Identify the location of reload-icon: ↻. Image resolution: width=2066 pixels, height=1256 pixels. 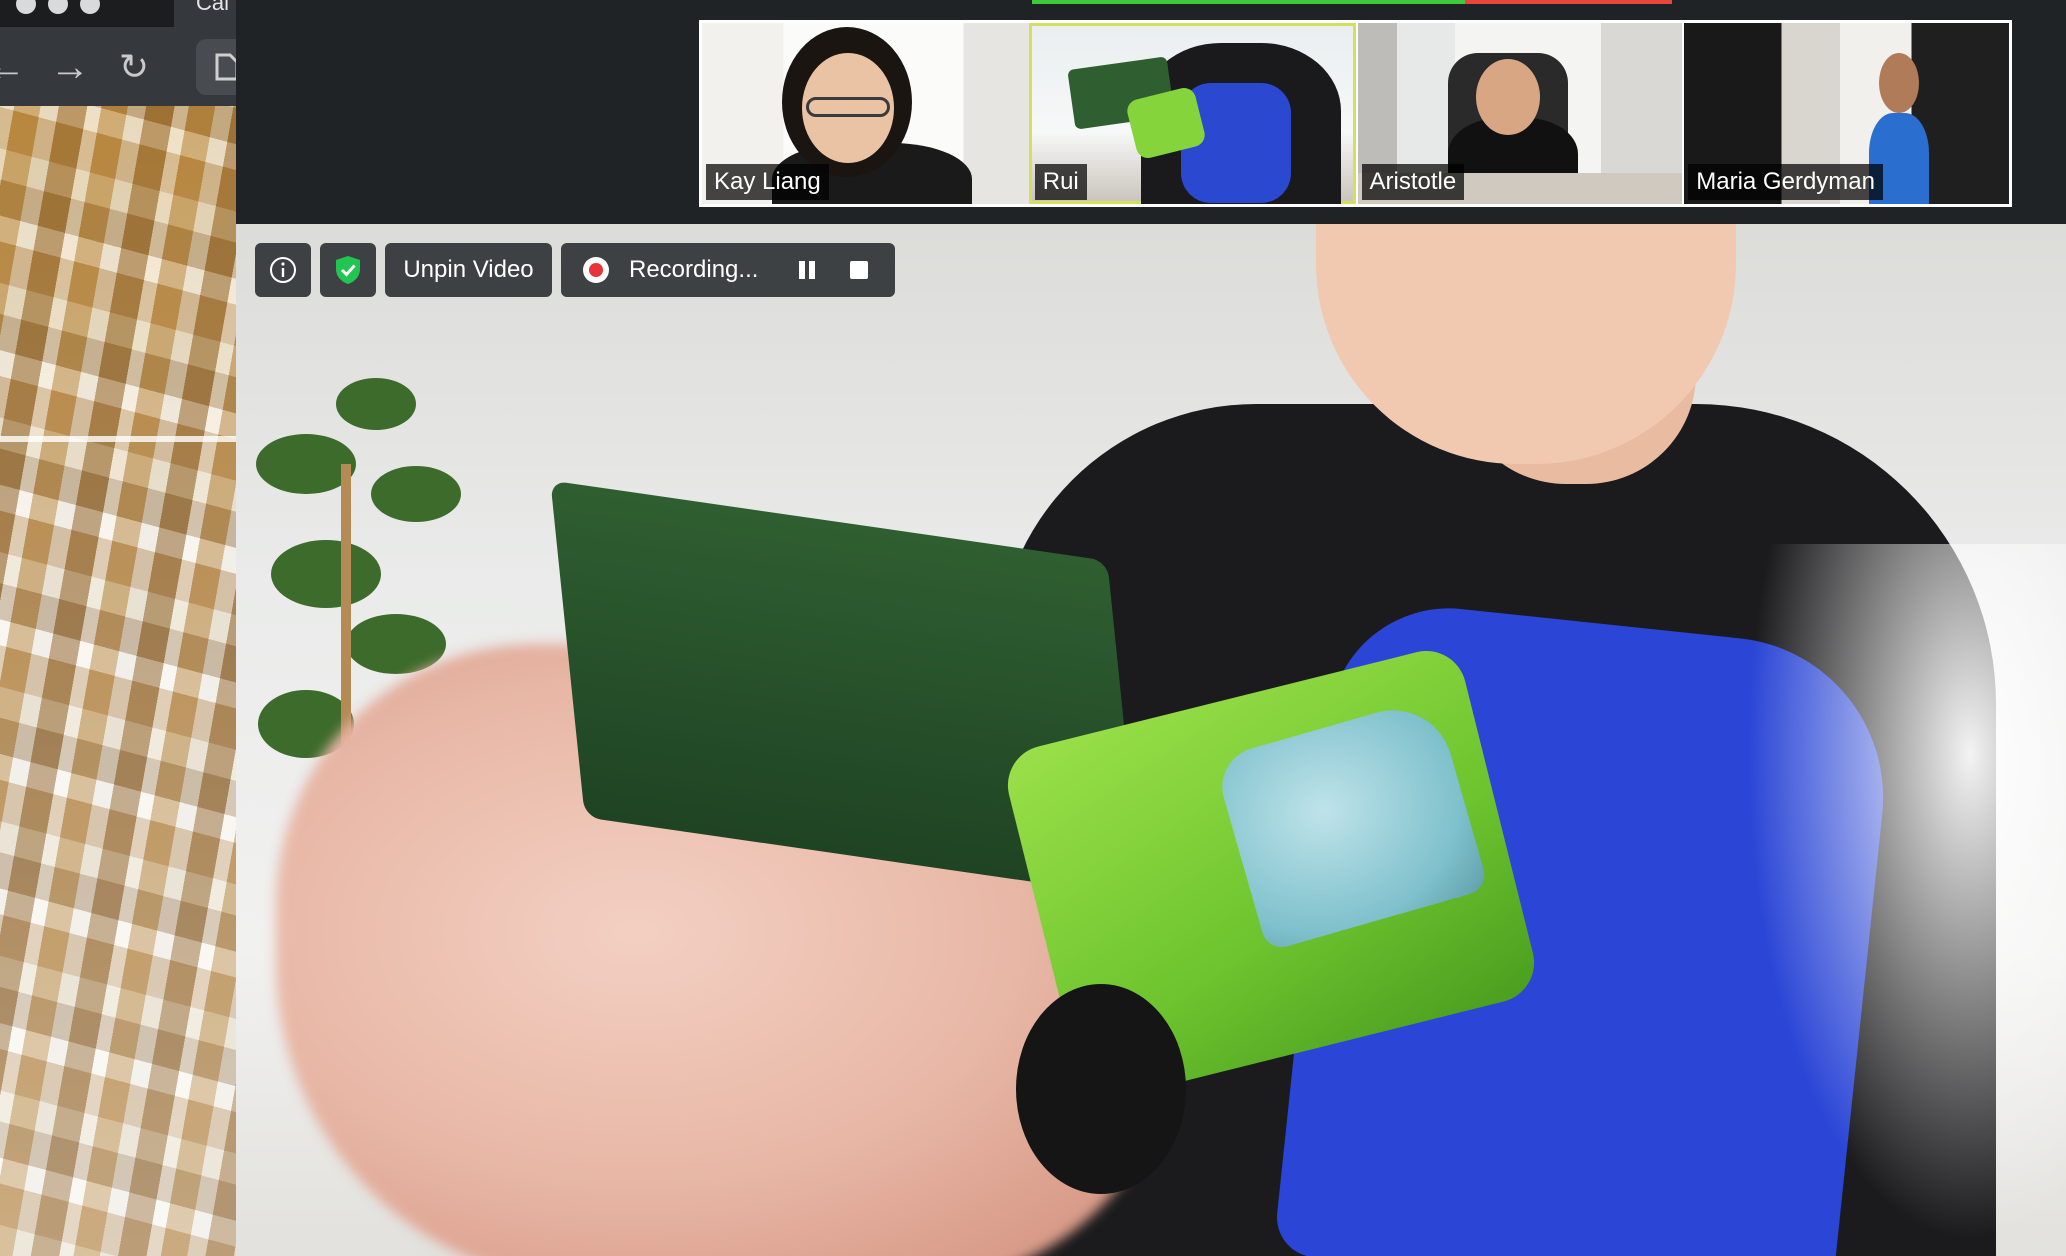
(134, 66).